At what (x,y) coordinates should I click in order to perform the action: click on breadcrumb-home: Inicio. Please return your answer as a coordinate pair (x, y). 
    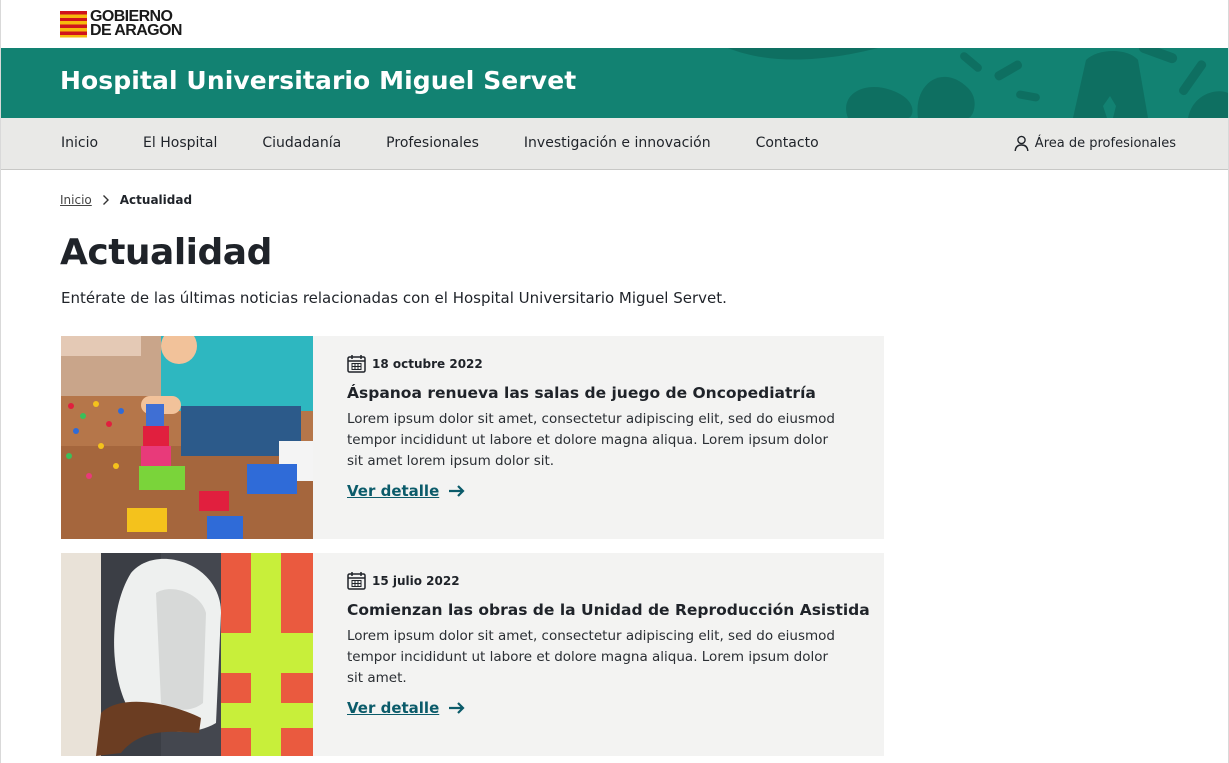
    Looking at the image, I should click on (76, 200).